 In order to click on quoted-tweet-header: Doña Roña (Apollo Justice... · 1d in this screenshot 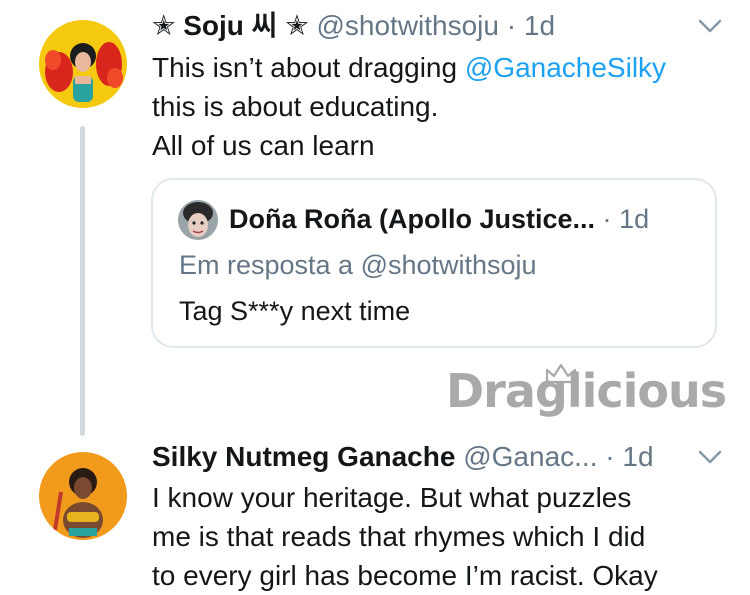, I will do `click(439, 219)`.